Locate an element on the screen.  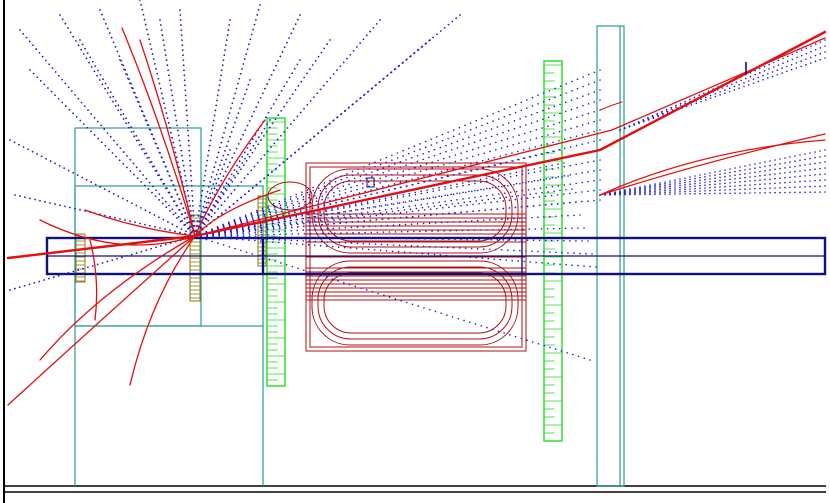
tracking-station-icon is located at coordinates (553, 251).